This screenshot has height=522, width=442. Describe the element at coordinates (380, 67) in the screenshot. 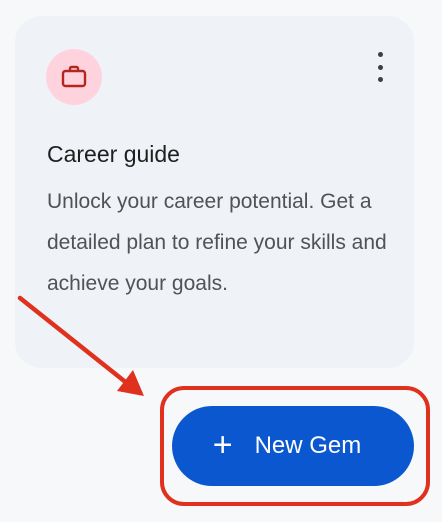

I see `more-vert-icon` at that location.